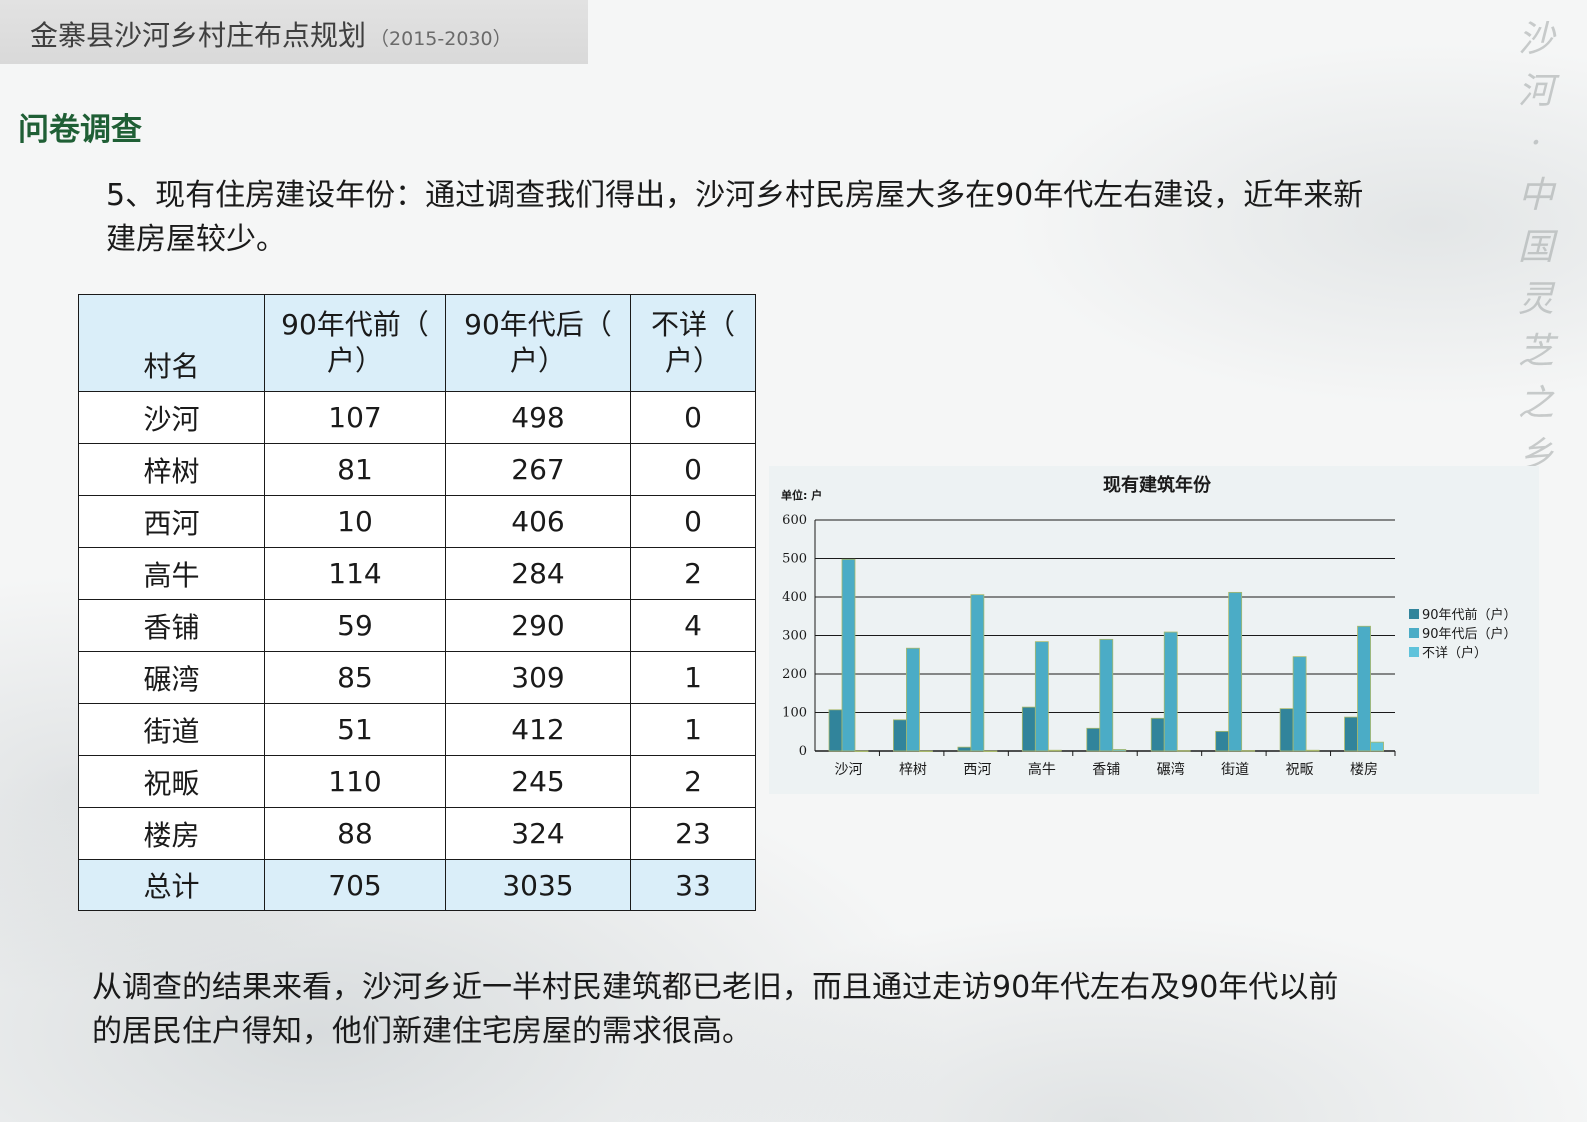 The image size is (1587, 1122). I want to click on post-90s-count: 406, so click(538, 521).